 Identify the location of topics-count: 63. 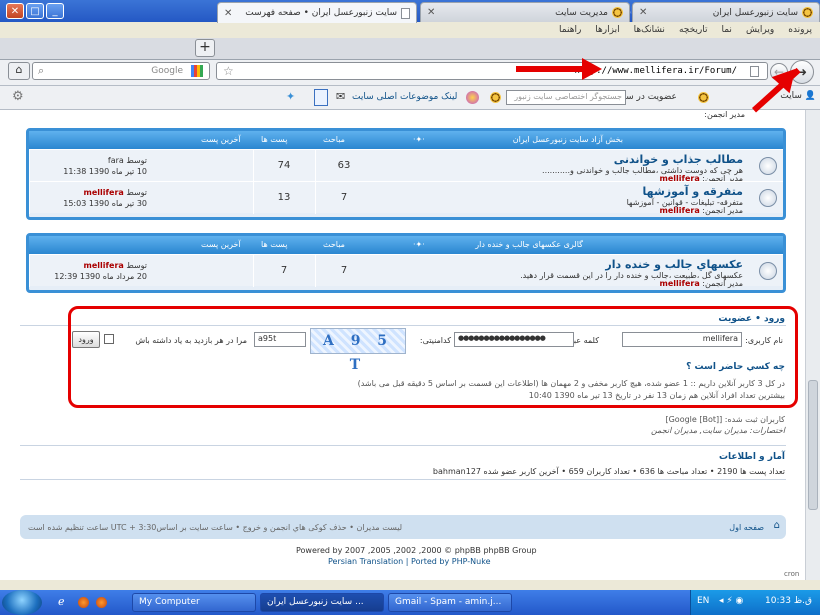
(344, 165).